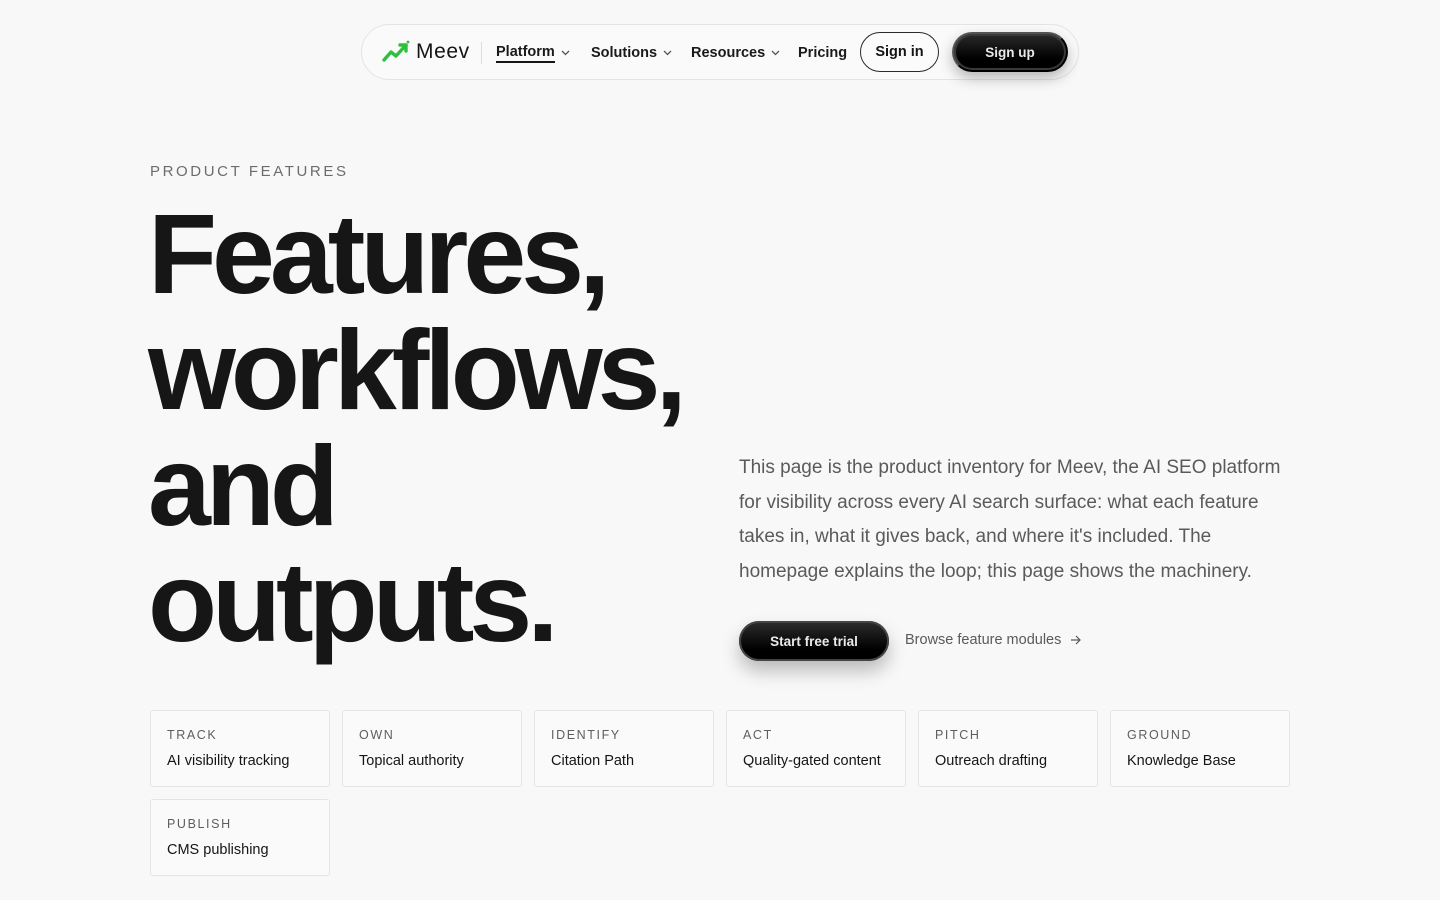 Image resolution: width=1440 pixels, height=900 pixels. Describe the element at coordinates (417, 370) in the screenshot. I see `headline-line: workflows,` at that location.